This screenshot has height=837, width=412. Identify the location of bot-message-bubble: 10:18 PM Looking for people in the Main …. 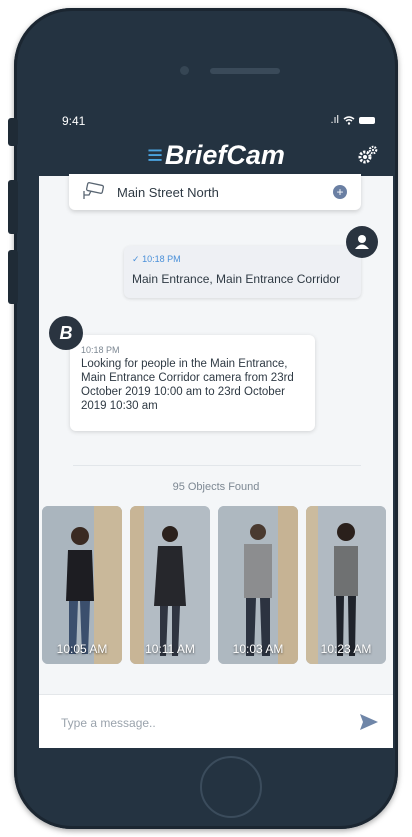
(192, 383).